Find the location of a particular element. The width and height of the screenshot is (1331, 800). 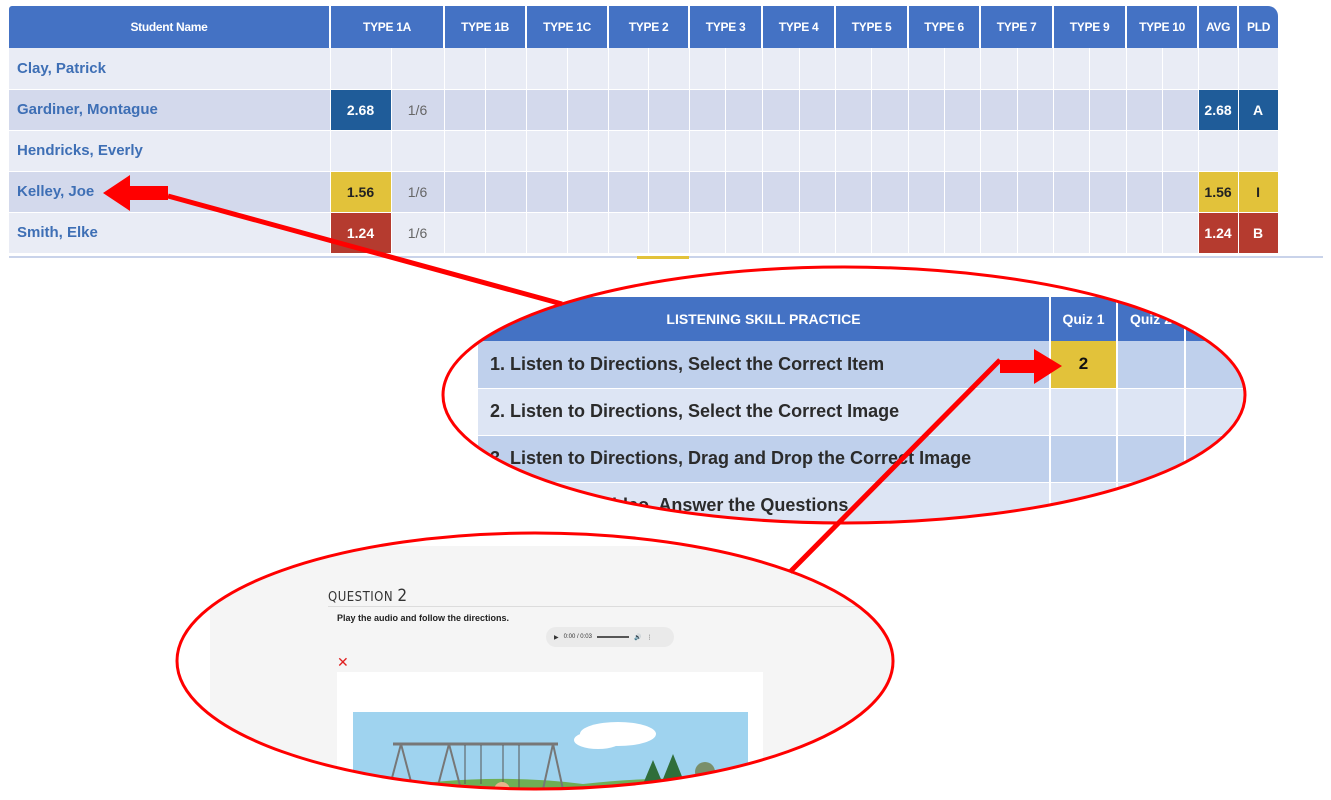

header-type-4: TYPE 4 is located at coordinates (799, 27).